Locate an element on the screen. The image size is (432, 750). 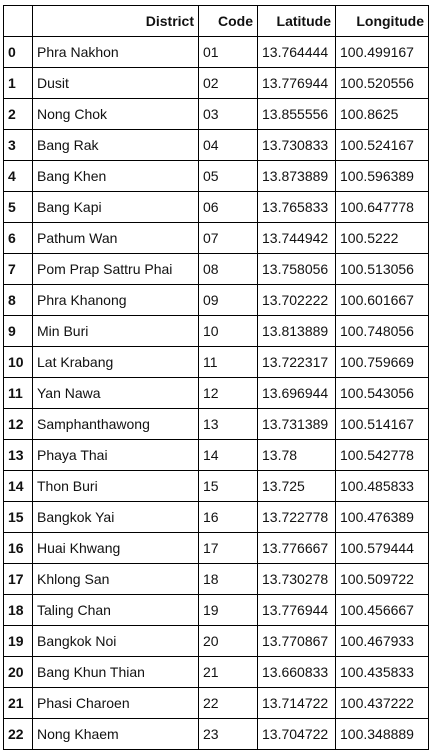
longitude-cell: 100.543056 is located at coordinates (382, 393).